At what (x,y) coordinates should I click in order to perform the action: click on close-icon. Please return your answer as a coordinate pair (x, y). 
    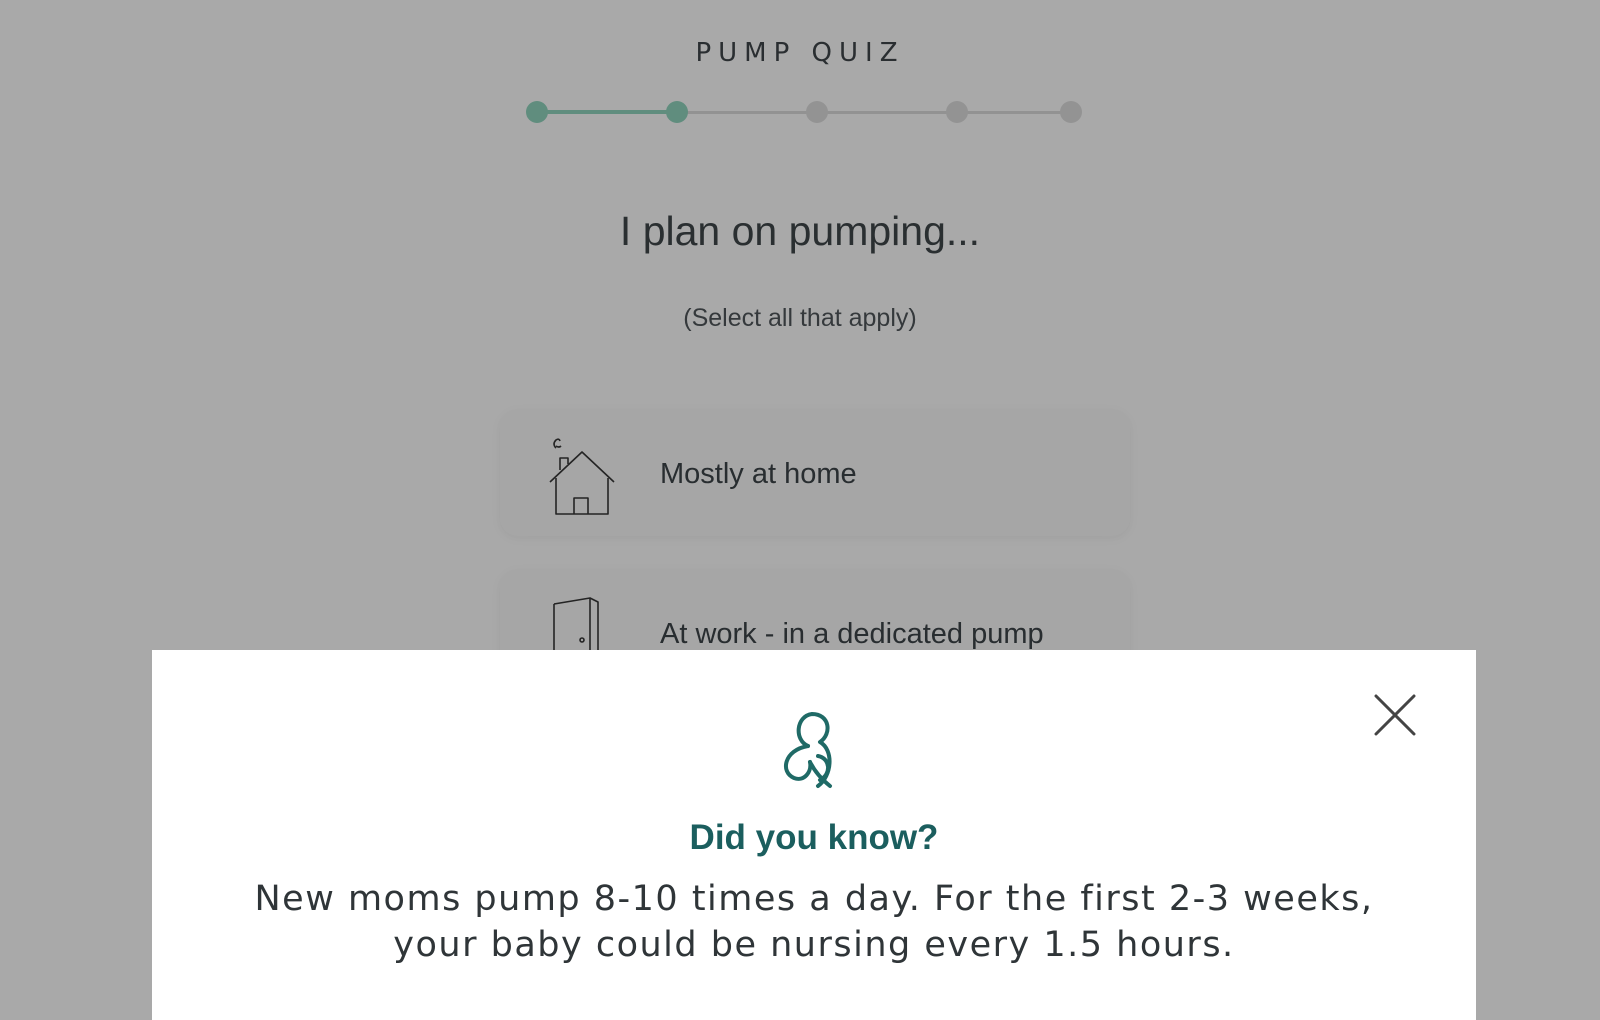
    Looking at the image, I should click on (1395, 715).